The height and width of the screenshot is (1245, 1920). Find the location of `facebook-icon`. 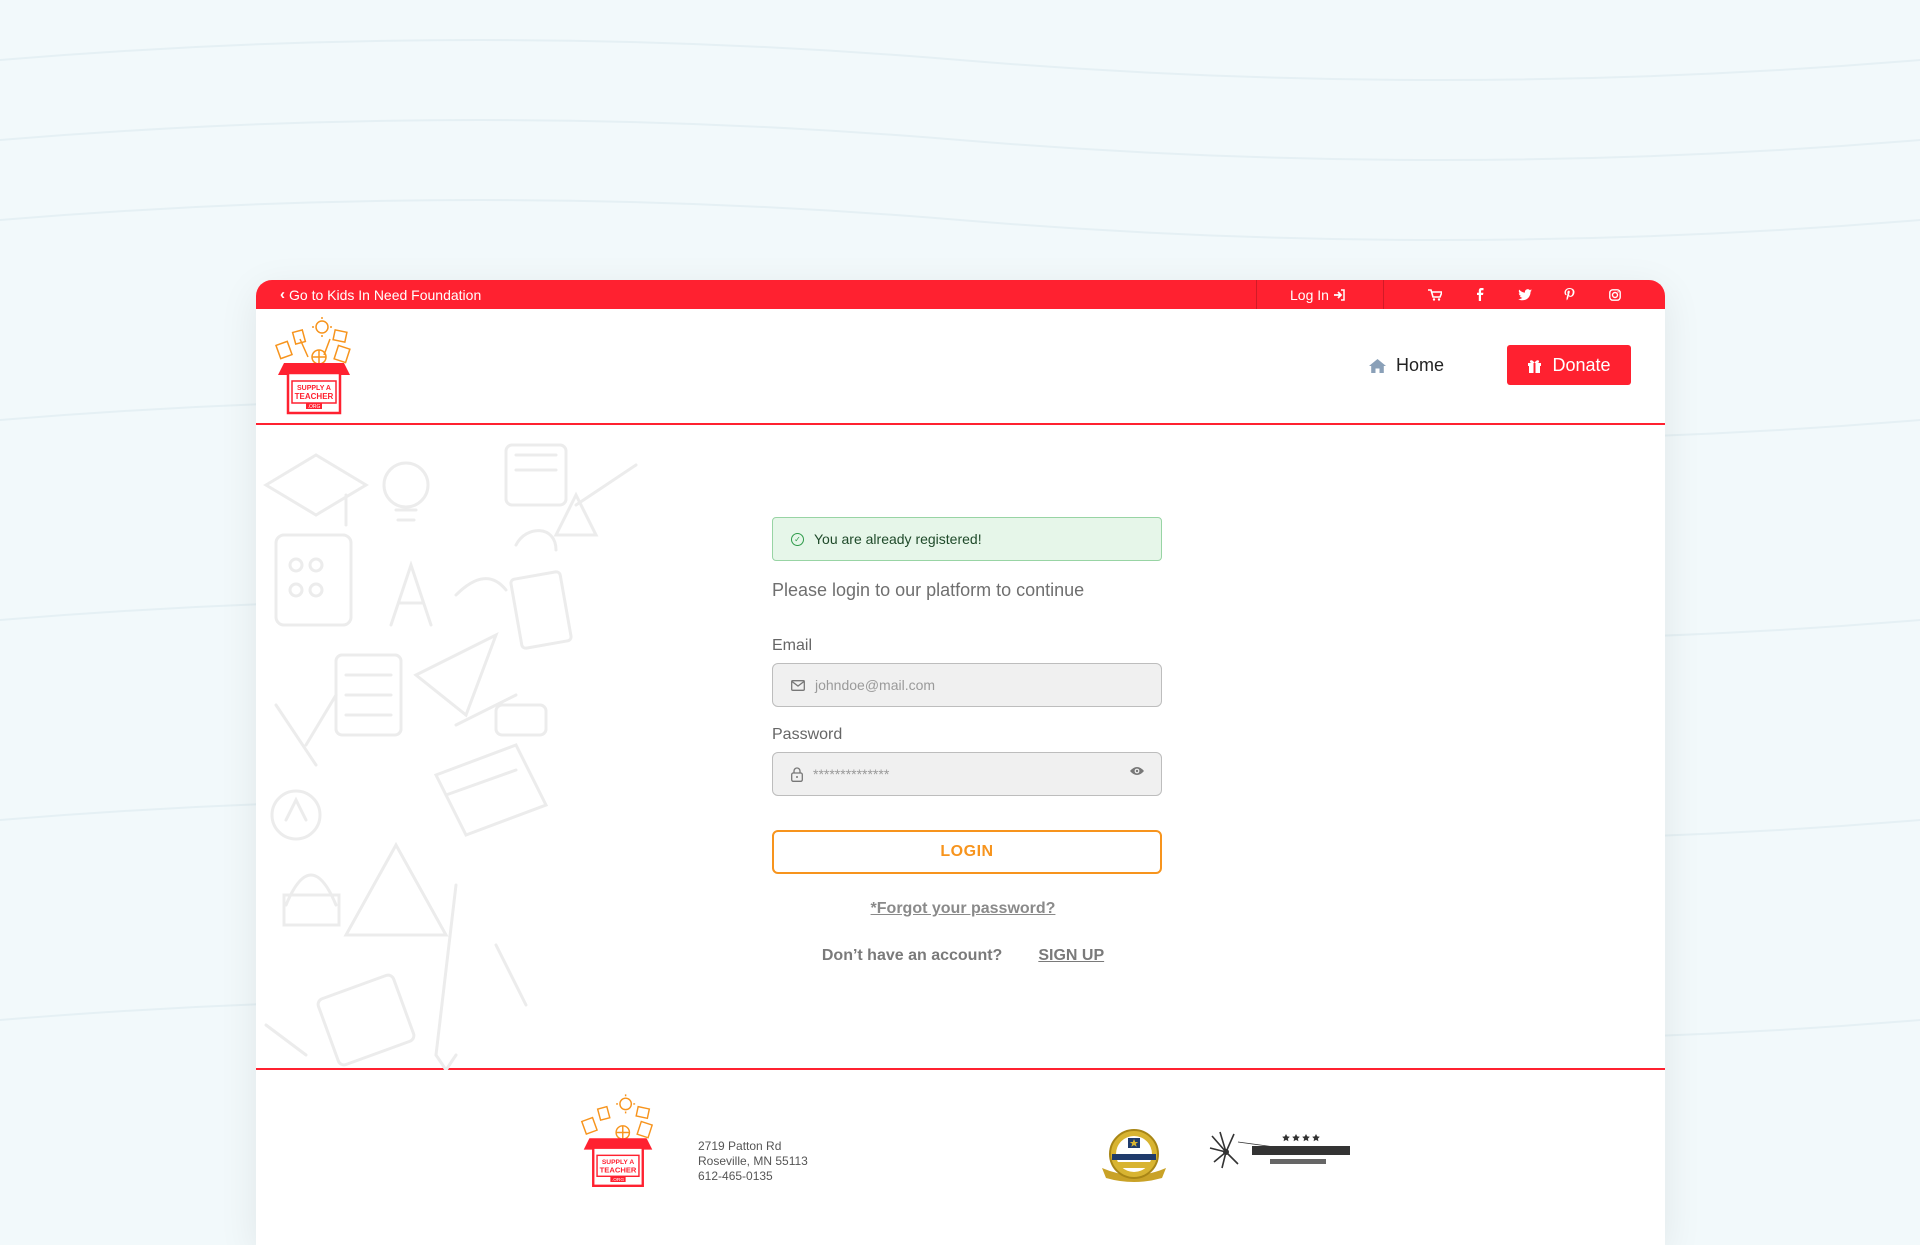

facebook-icon is located at coordinates (1479, 294).